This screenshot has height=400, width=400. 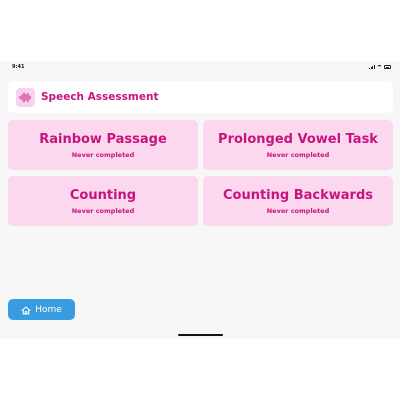 I want to click on app-header: Speech Assessment, so click(x=200, y=97).